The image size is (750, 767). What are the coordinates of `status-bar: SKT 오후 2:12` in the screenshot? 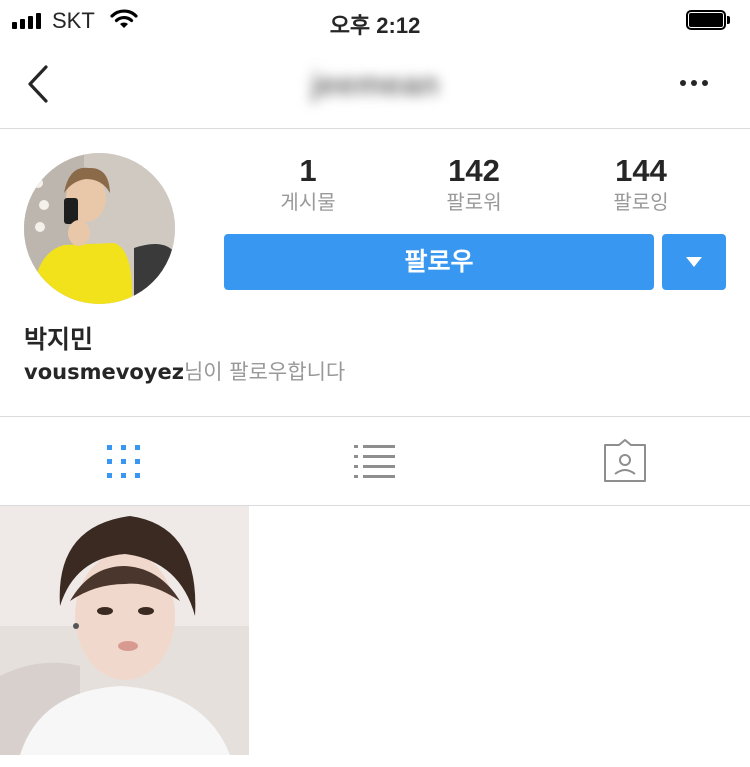 It's located at (375, 20).